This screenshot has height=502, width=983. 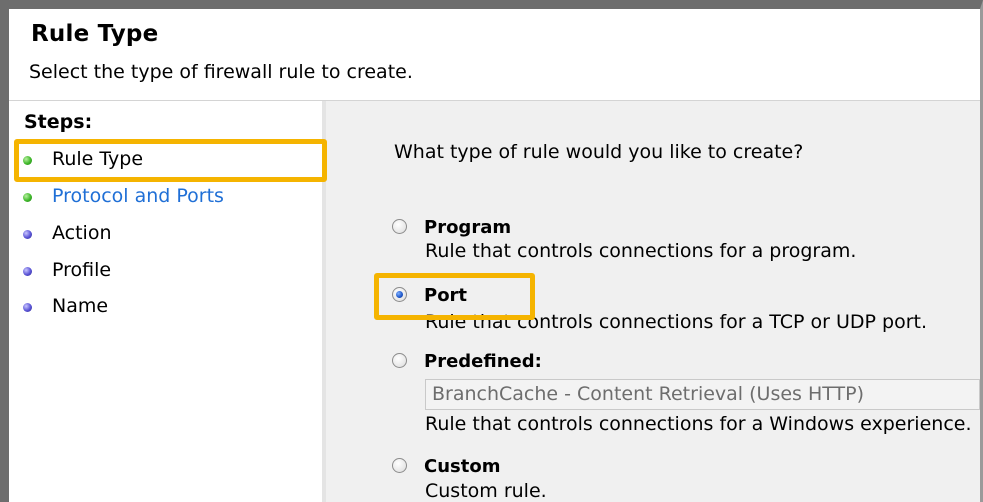 What do you see at coordinates (399, 226) in the screenshot?
I see `program-radio` at bounding box center [399, 226].